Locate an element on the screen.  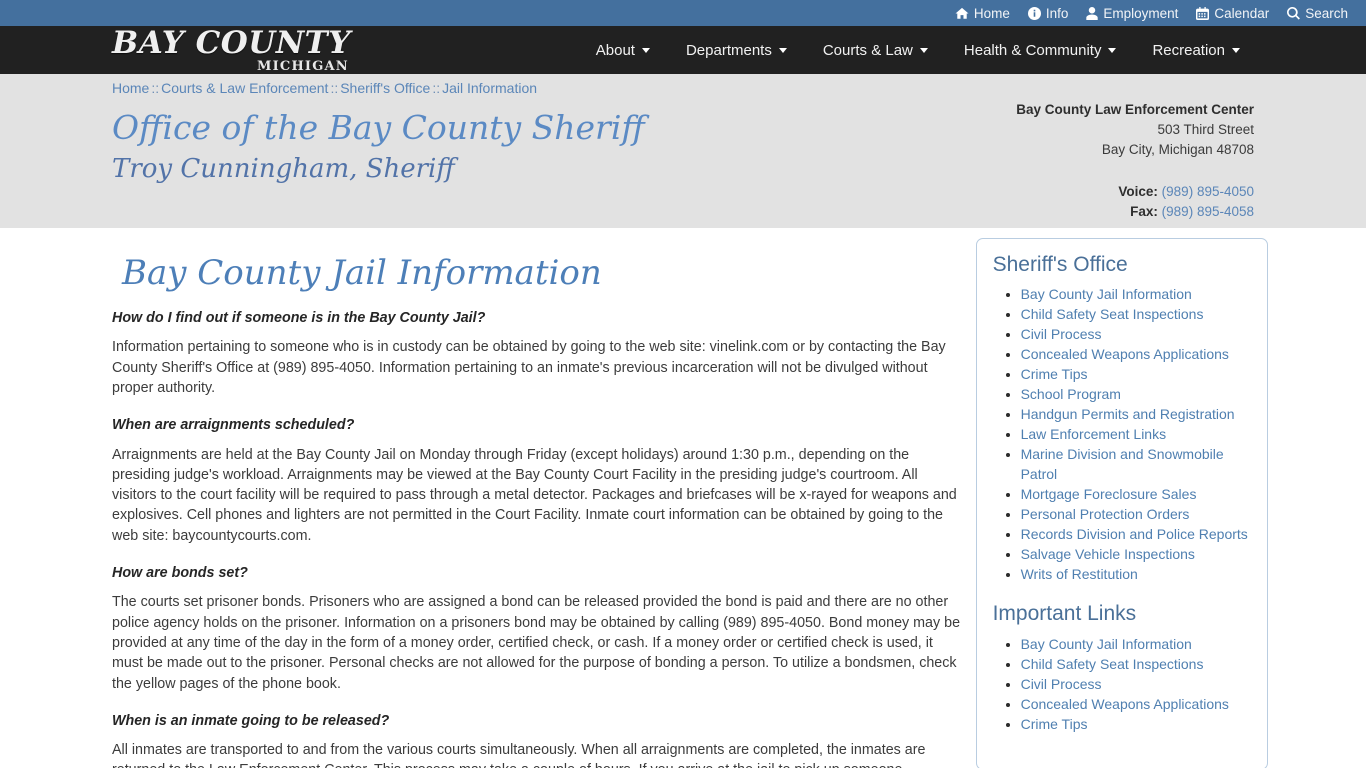
faq-question-2: When are arraignments scheduled? is located at coordinates (233, 425).